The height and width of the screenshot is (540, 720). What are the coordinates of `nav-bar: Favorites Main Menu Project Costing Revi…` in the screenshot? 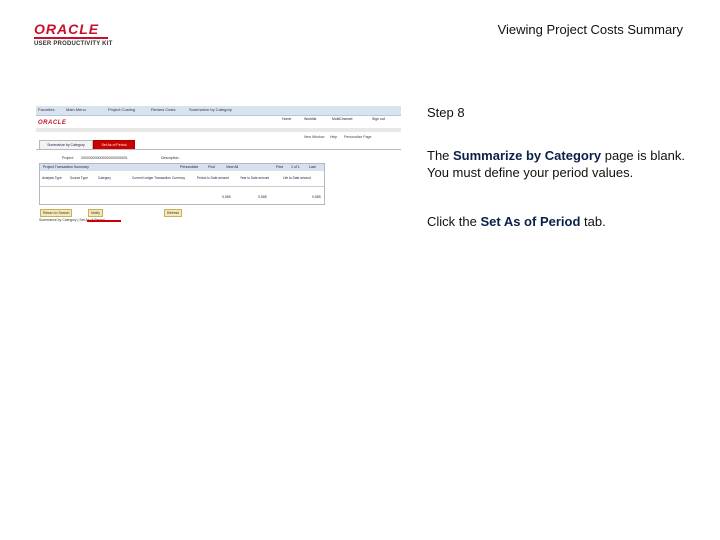 It's located at (218, 111).